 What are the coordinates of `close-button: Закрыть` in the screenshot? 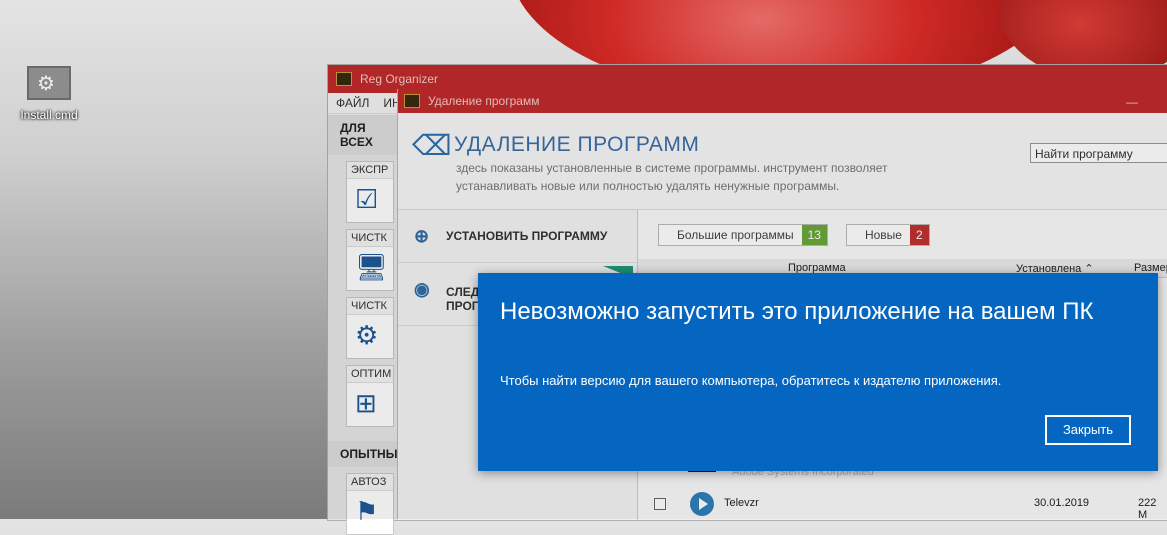 It's located at (1088, 430).